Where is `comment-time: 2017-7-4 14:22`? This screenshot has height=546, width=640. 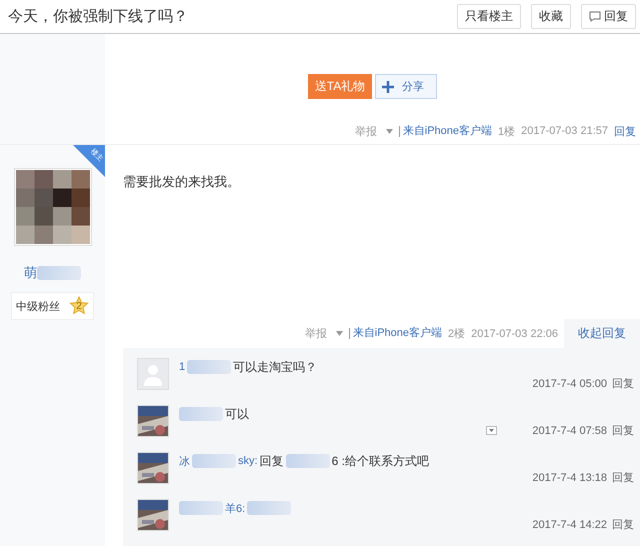 comment-time: 2017-7-4 14:22 is located at coordinates (569, 524).